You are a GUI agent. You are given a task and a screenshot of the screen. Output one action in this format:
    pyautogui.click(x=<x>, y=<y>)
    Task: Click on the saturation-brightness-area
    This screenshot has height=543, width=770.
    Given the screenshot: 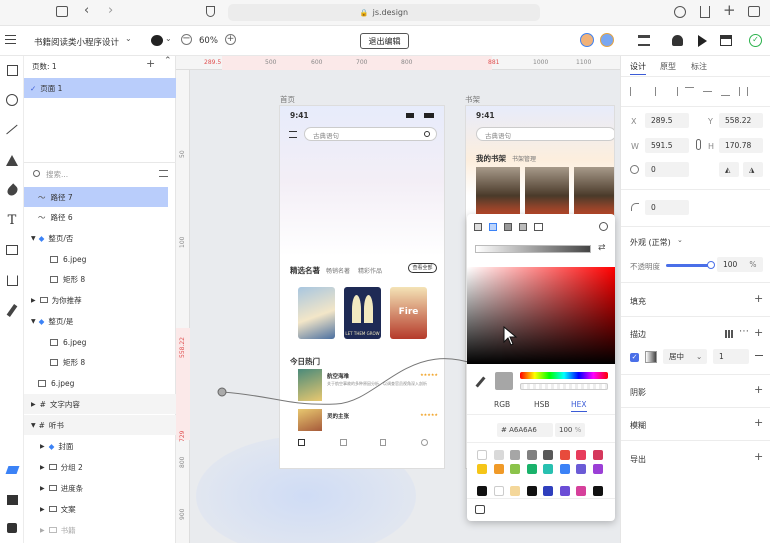 What is the action you would take?
    pyautogui.click(x=541, y=315)
    